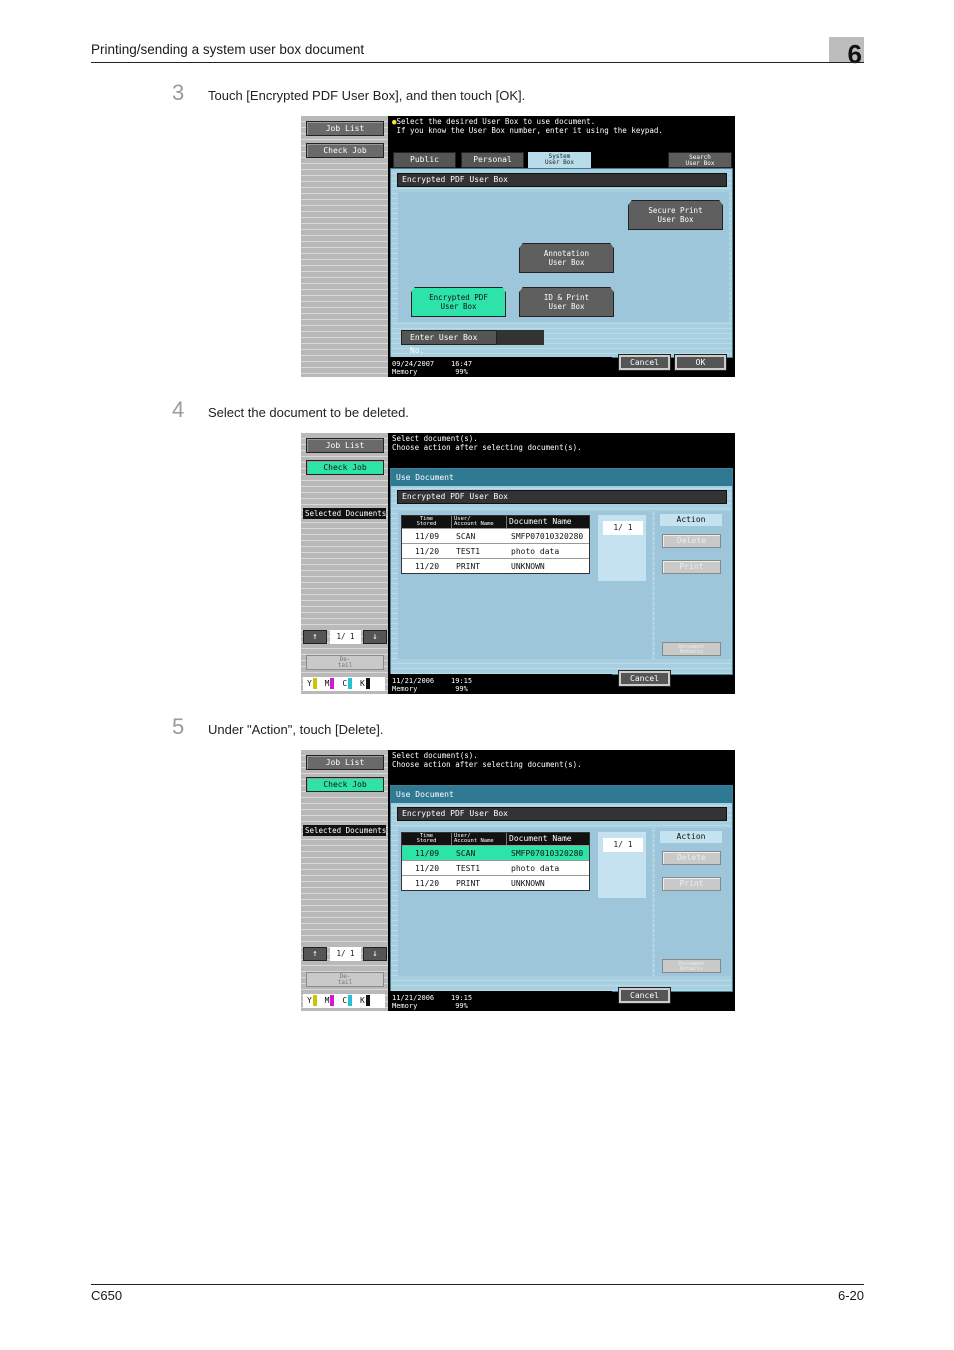 The width and height of the screenshot is (954, 1350). I want to click on tab-system-user-box: System User Box, so click(559, 160).